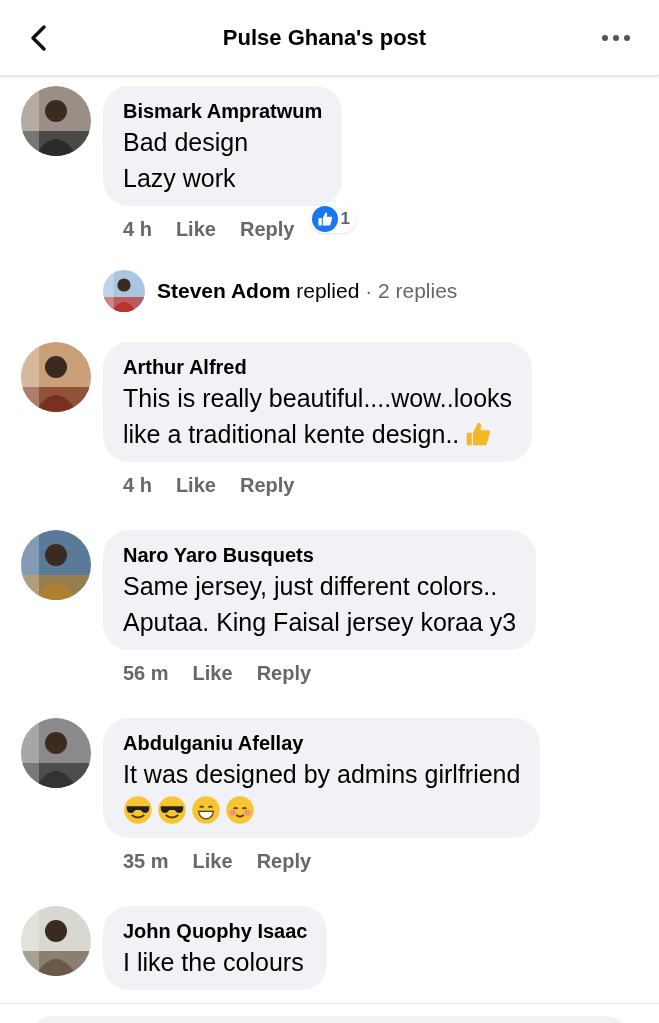 The width and height of the screenshot is (659, 1023). What do you see at coordinates (616, 37) in the screenshot?
I see `more-icon` at bounding box center [616, 37].